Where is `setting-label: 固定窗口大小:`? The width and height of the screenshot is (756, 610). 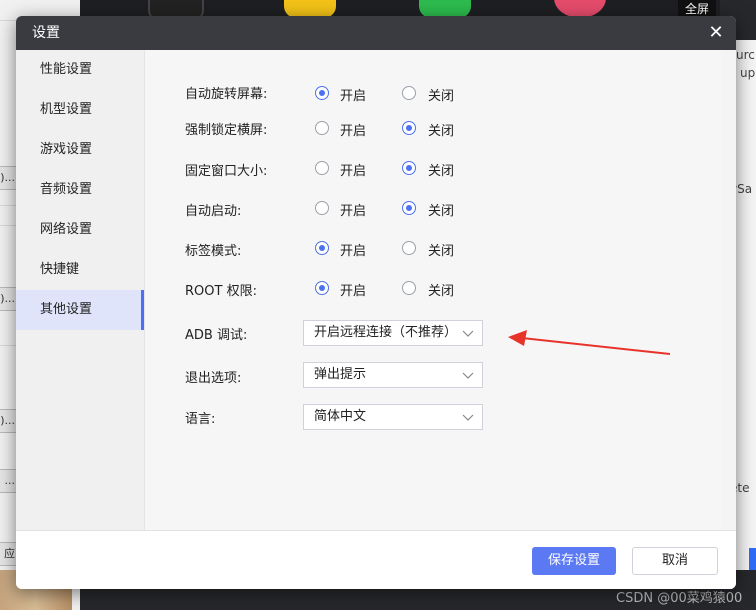
setting-label: 固定窗口大小: is located at coordinates (226, 171).